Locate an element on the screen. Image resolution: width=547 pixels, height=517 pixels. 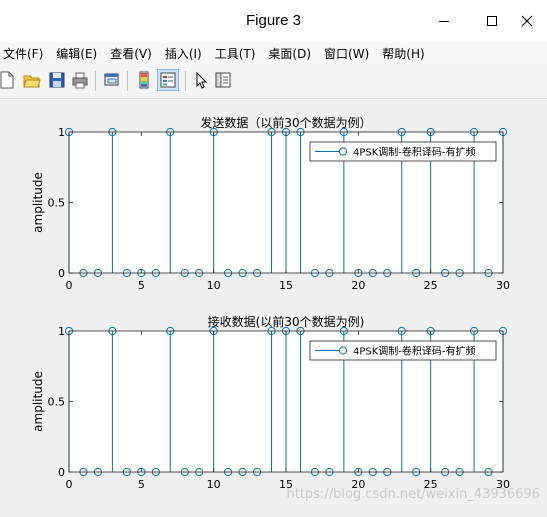
toolbar is located at coordinates (273, 81).